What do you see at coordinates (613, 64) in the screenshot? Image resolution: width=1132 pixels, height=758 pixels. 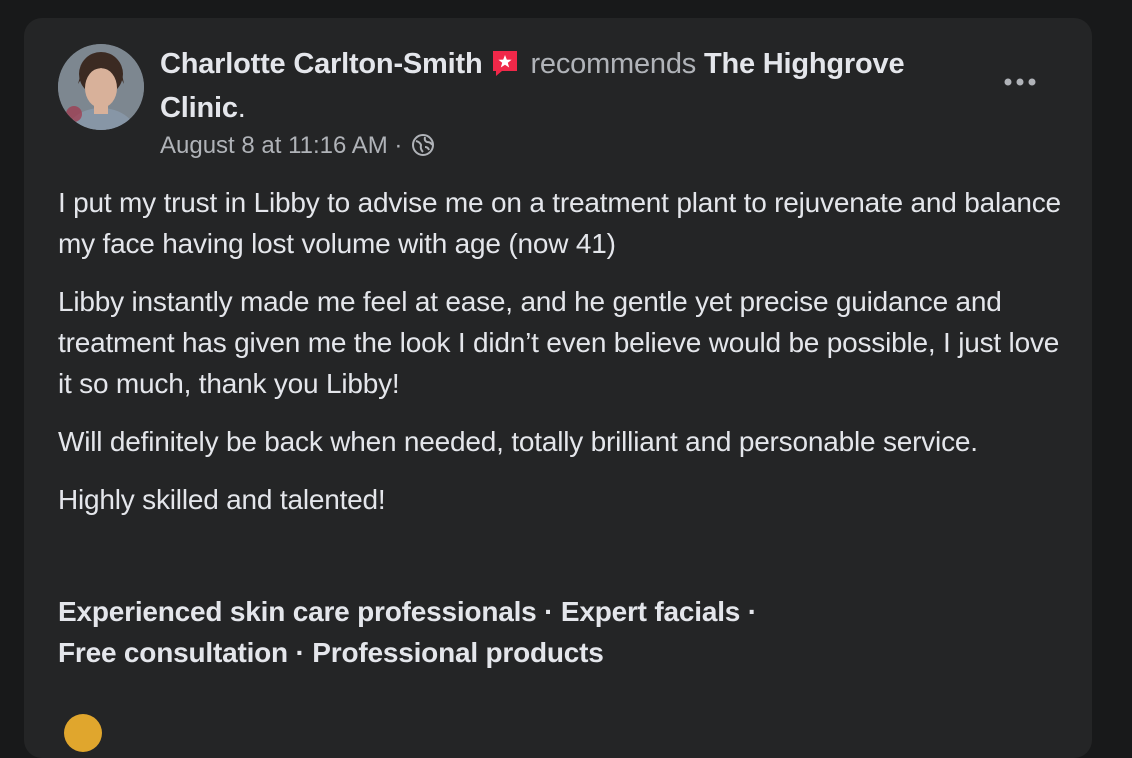 I see `recommends-text: recommends` at bounding box center [613, 64].